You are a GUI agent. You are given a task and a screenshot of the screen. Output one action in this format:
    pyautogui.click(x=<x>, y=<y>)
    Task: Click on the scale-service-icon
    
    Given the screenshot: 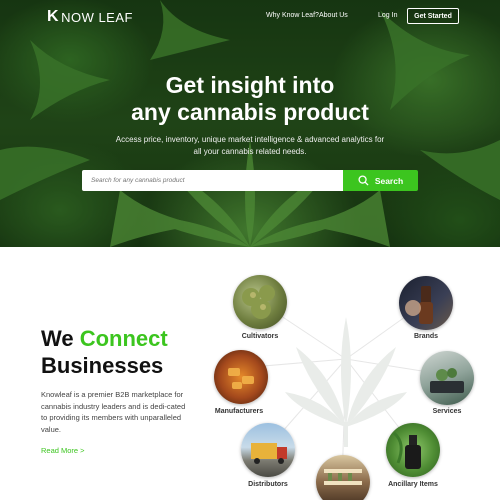 What is the action you would take?
    pyautogui.click(x=447, y=380)
    